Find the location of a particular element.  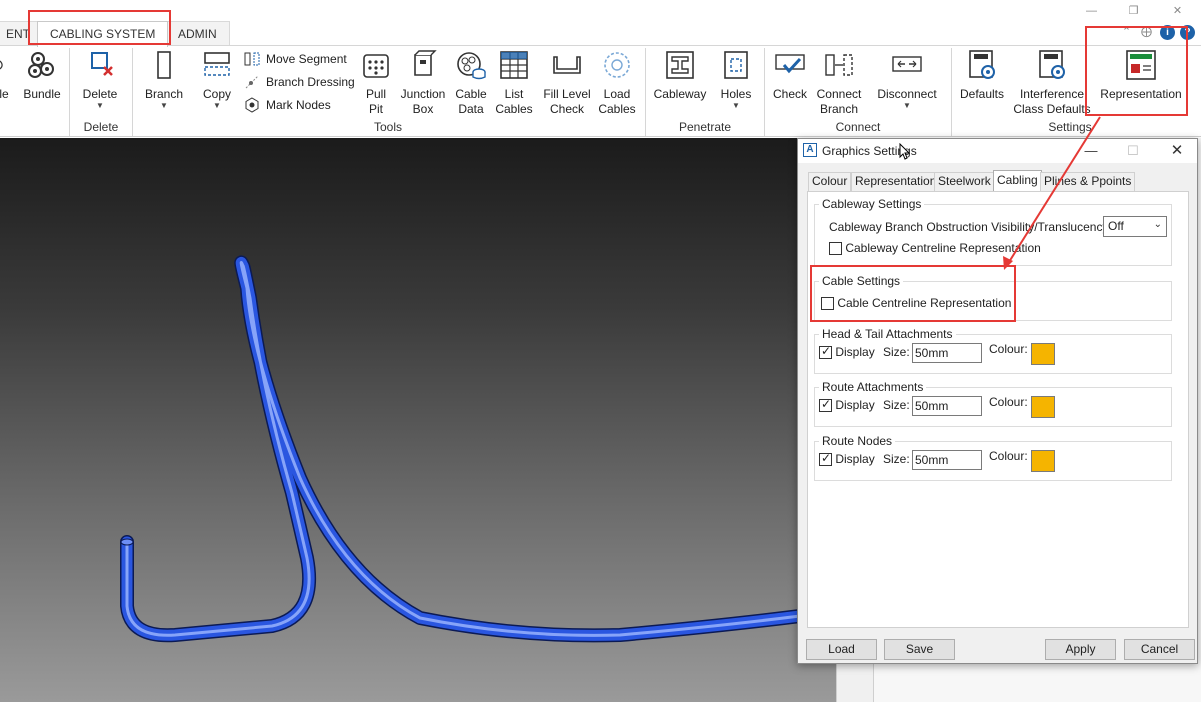

route-attachments-title: Route Attachments is located at coordinates (873, 387).